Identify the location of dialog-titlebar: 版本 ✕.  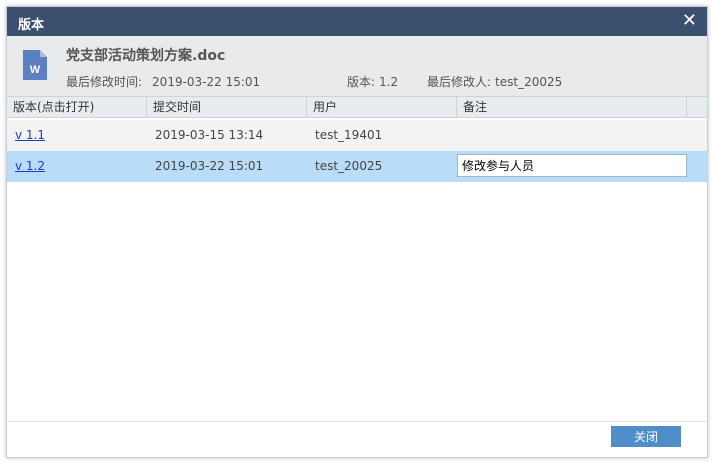
(357, 21).